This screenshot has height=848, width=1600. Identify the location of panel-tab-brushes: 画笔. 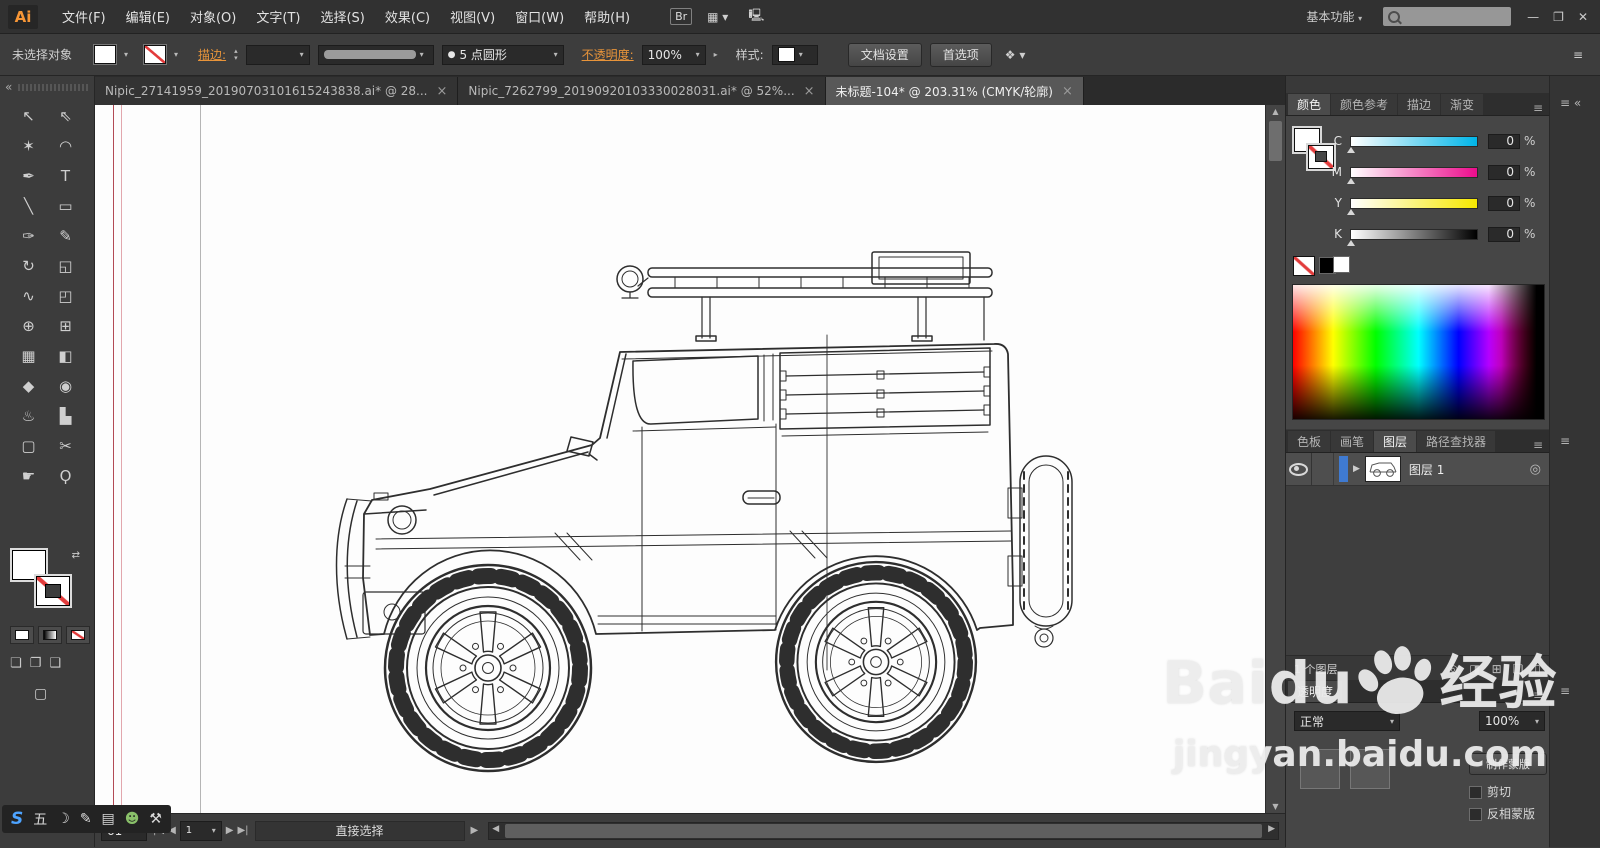
(1352, 441).